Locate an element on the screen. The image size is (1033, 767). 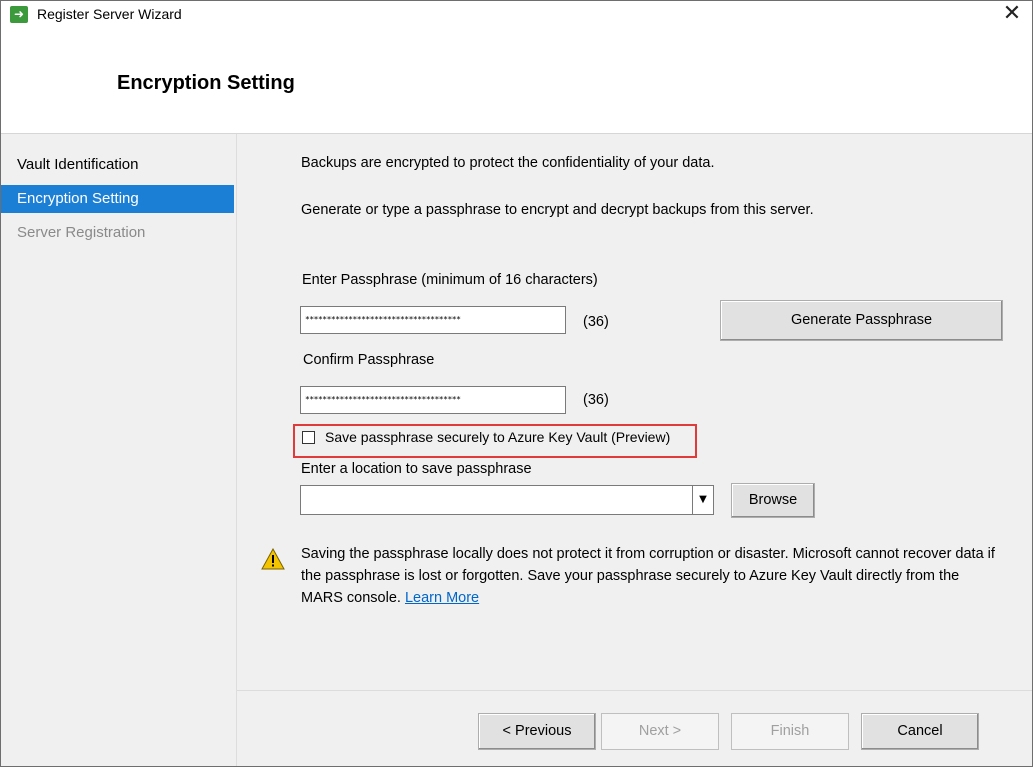
learn-more-link: Learn More is located at coordinates (442, 598).